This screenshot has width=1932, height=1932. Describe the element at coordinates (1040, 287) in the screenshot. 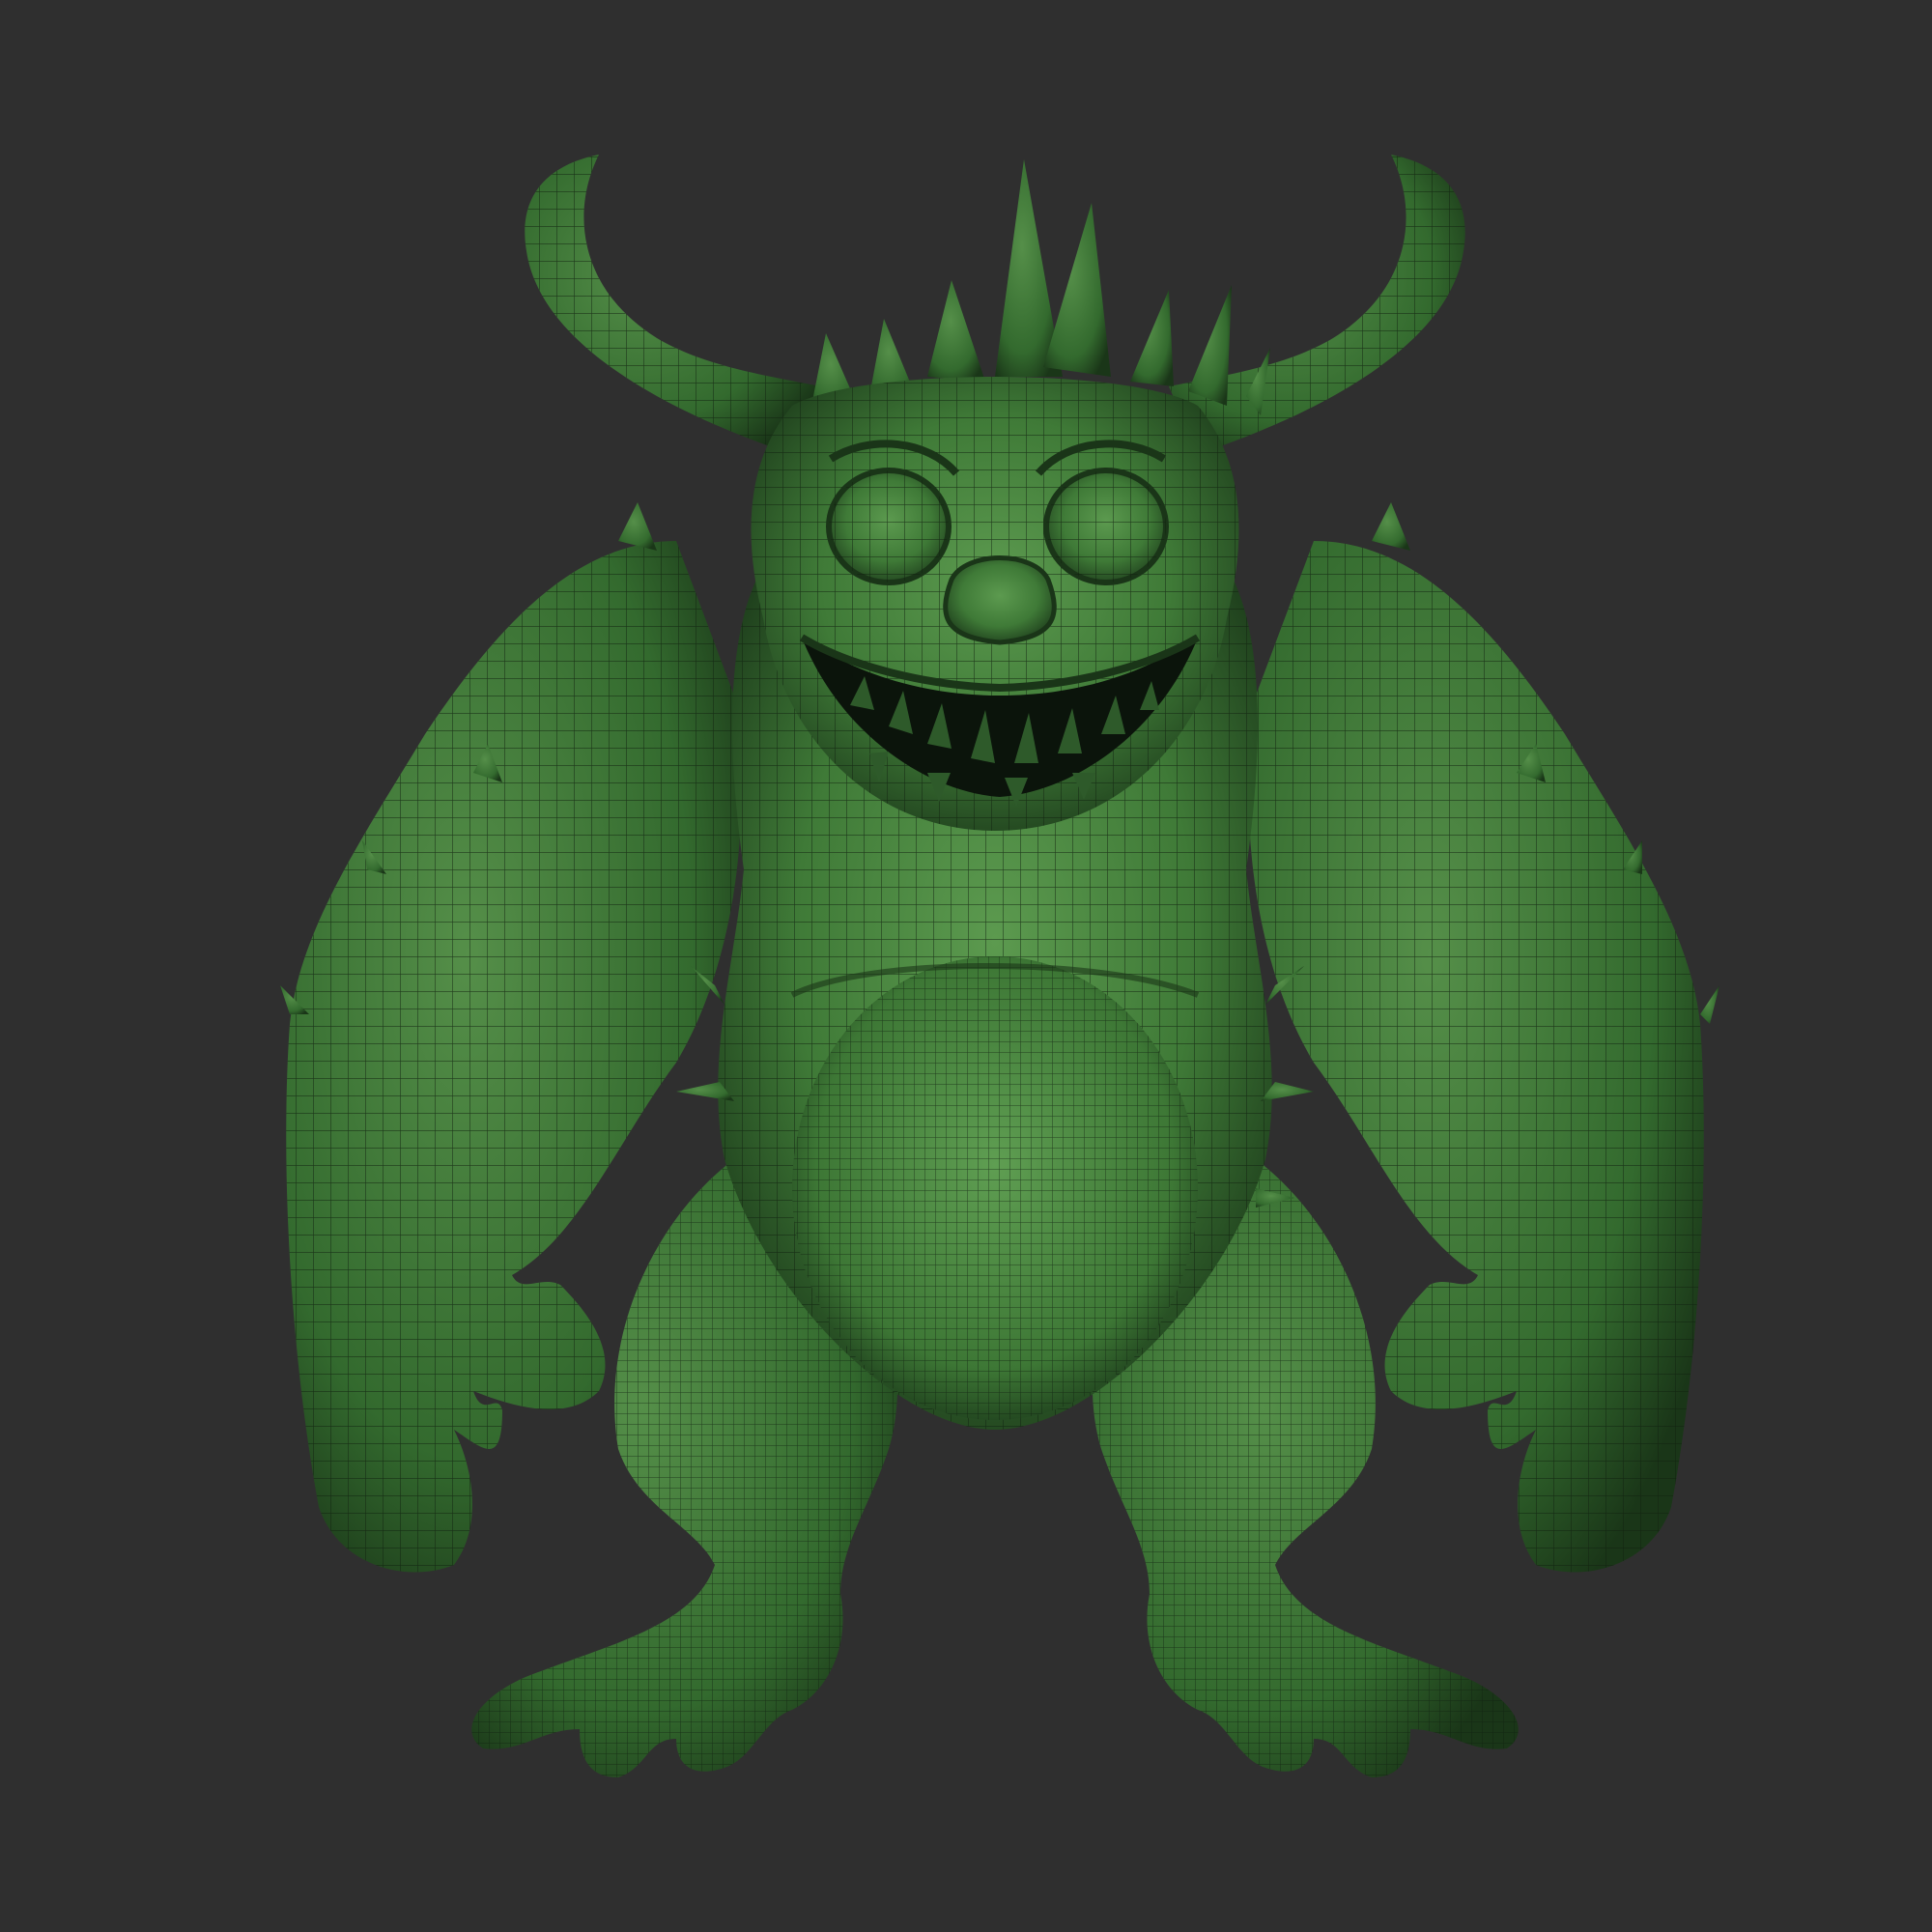

I see `head-spikes` at that location.